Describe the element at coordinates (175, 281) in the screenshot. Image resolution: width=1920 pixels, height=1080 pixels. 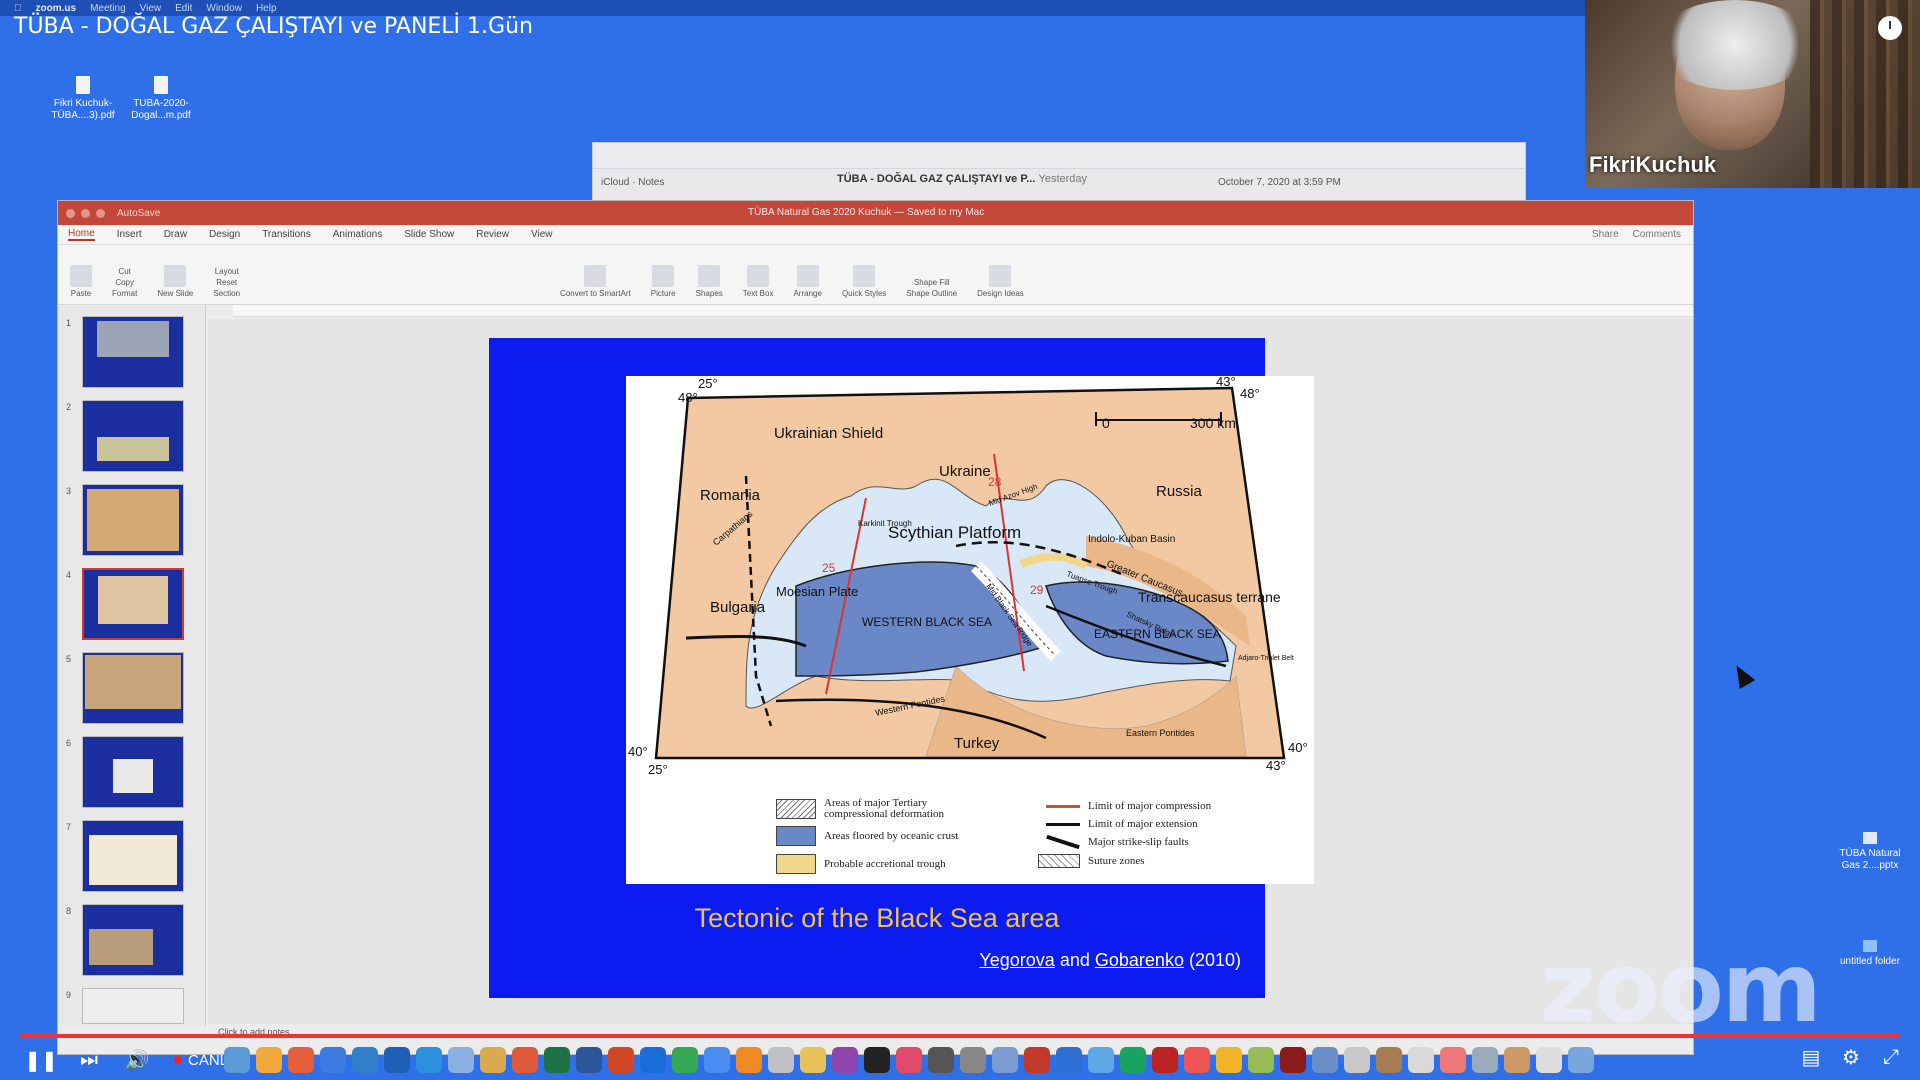
I see `new-slide-button: New Slide` at that location.